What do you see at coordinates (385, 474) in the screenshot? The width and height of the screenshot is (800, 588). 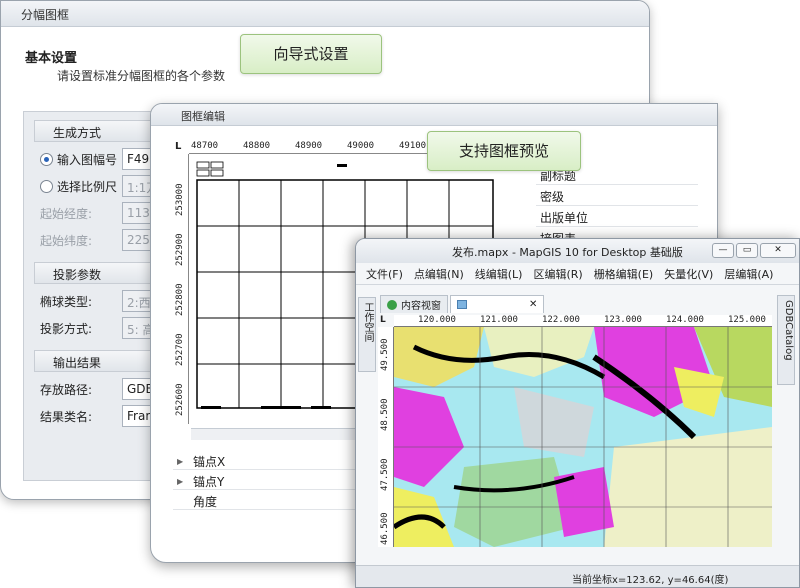 I see `map-ruler-left-tick: 47.500` at bounding box center [385, 474].